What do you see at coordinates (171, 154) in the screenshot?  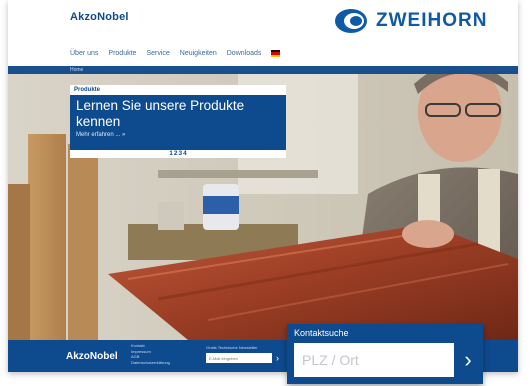 I see `pager-page-1: 1` at bounding box center [171, 154].